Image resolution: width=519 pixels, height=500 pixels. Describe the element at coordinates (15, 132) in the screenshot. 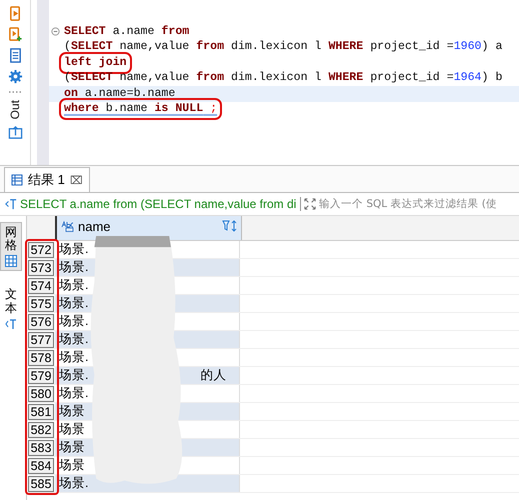

I see `export-icon` at that location.